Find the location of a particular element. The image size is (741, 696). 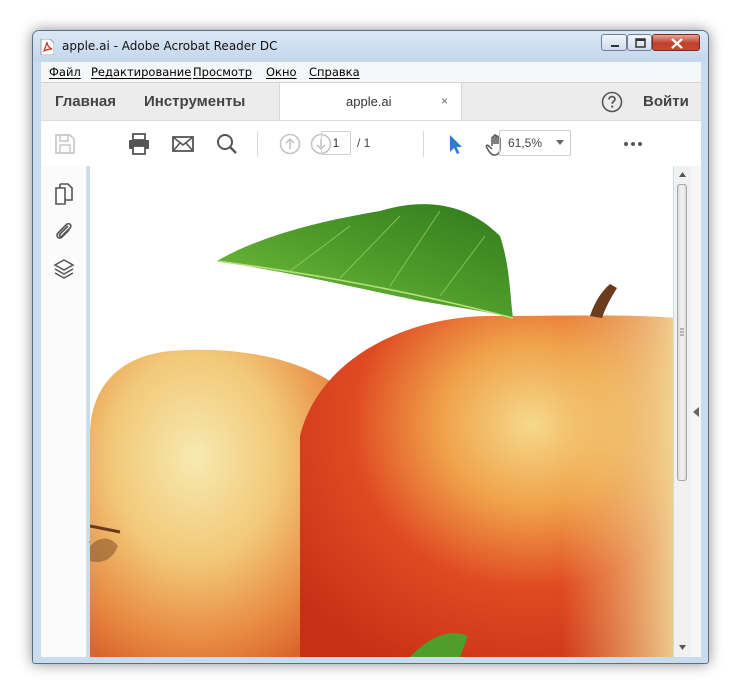

select-cursor-icon is located at coordinates (455, 144).